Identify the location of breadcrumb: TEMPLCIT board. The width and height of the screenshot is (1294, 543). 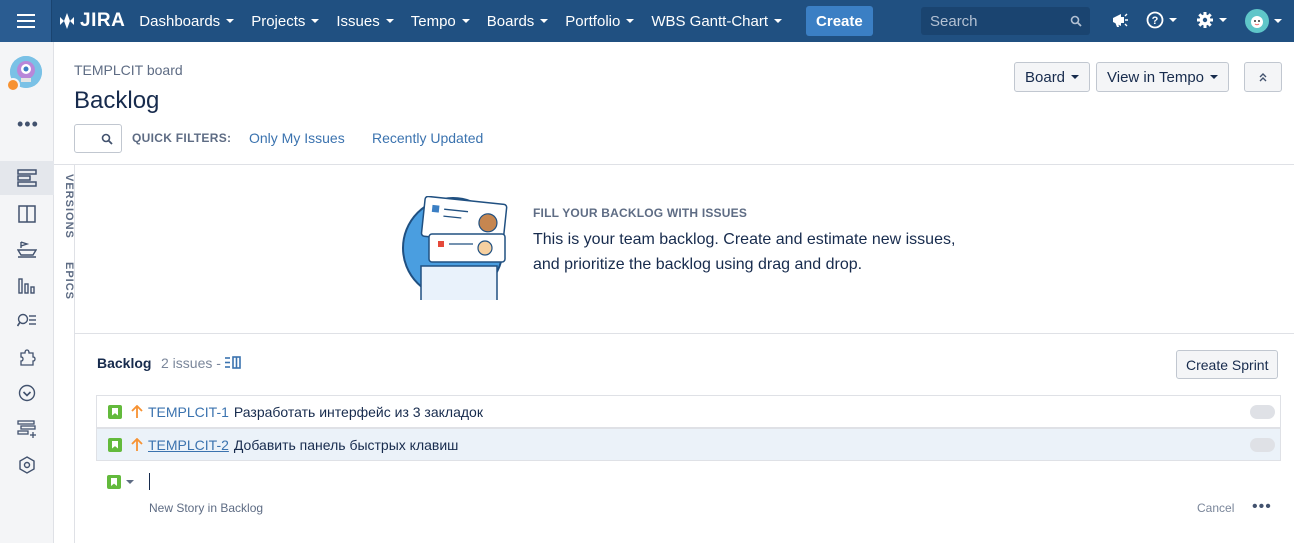
(128, 70).